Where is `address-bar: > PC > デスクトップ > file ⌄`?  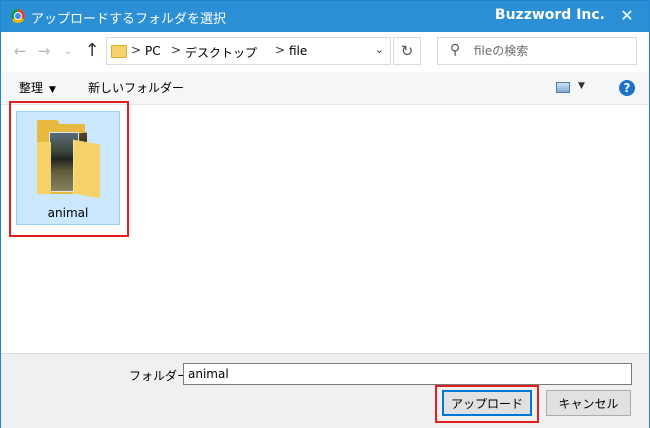 address-bar: > PC > デスクトップ > file ⌄ is located at coordinates (248, 51).